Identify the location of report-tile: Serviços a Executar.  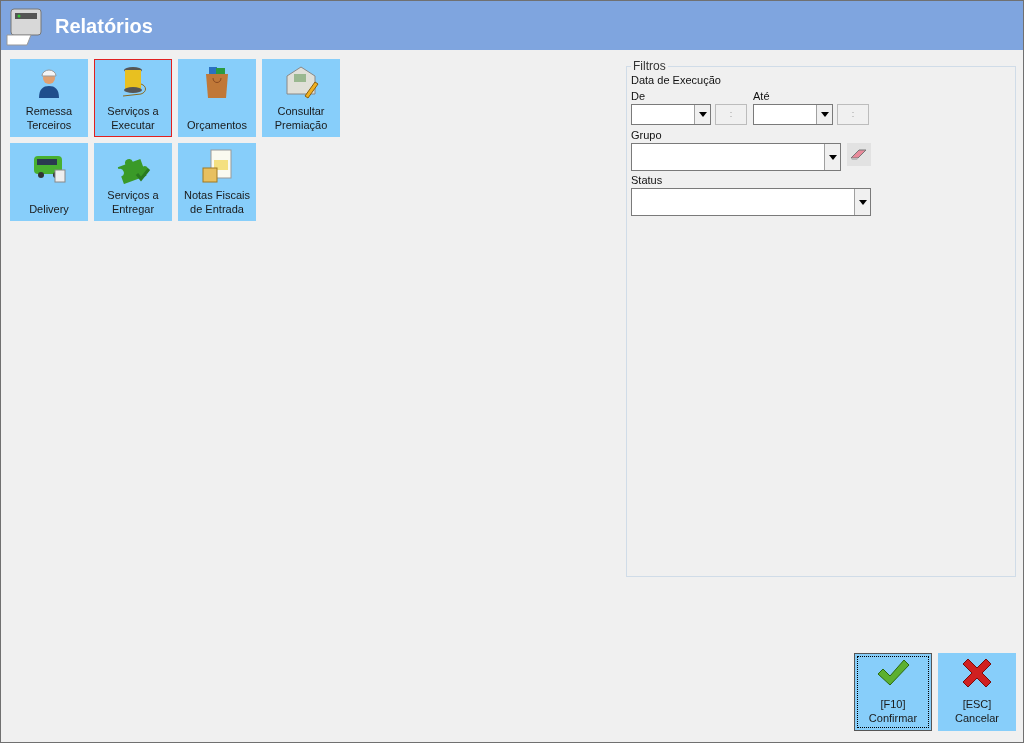
(133, 98).